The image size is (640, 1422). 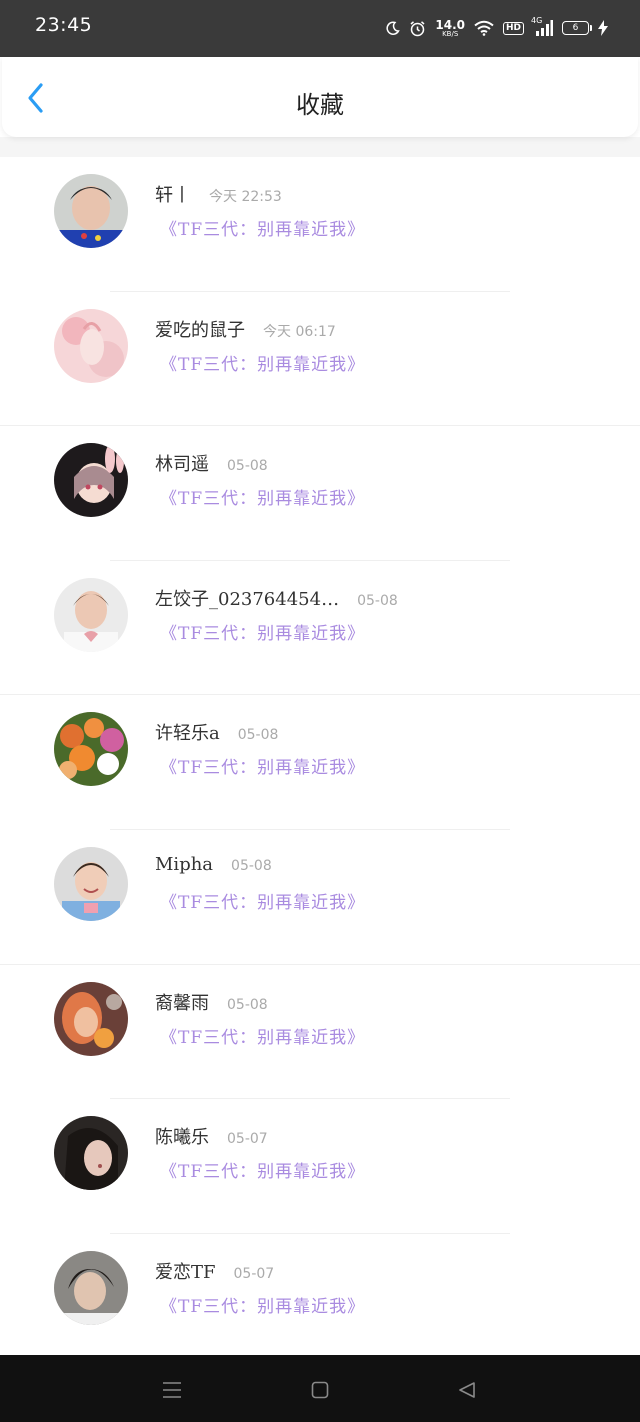 I want to click on navigation-bar, so click(x=320, y=1388).